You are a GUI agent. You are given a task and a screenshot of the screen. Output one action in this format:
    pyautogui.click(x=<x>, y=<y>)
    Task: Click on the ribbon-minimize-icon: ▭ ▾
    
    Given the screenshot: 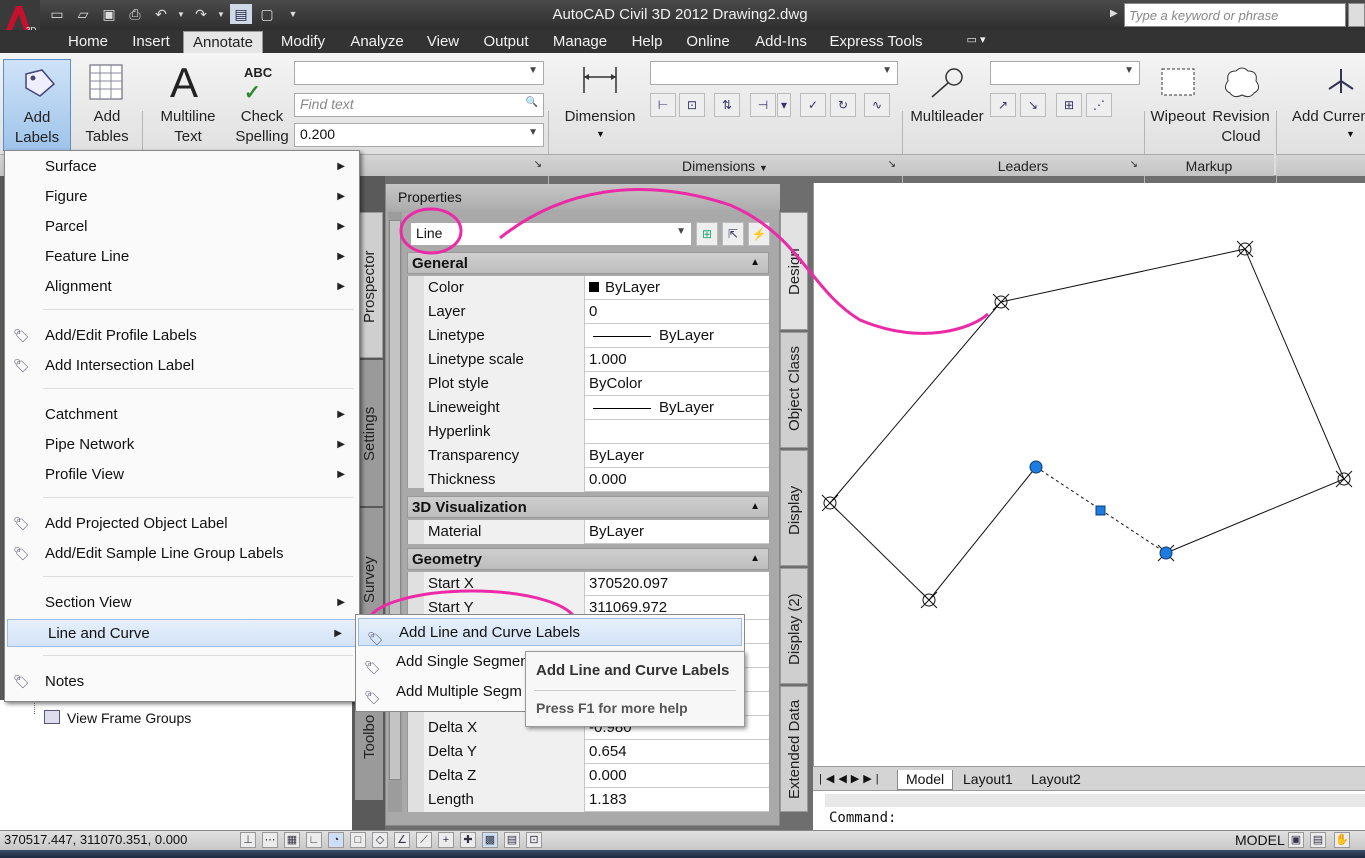 What is the action you would take?
    pyautogui.click(x=976, y=43)
    